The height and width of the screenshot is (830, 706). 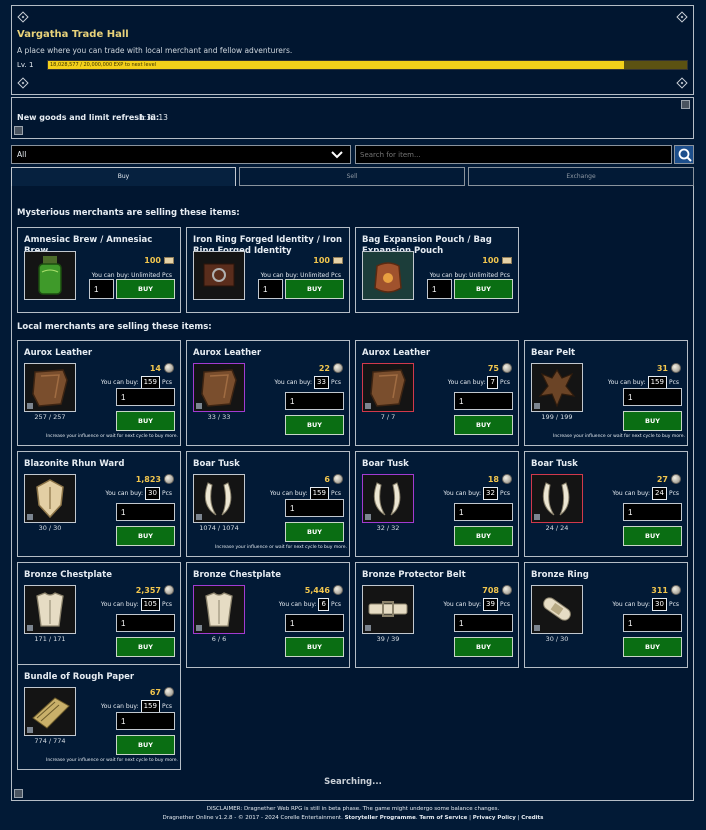 I want to click on price-value: 311, so click(x=659, y=590).